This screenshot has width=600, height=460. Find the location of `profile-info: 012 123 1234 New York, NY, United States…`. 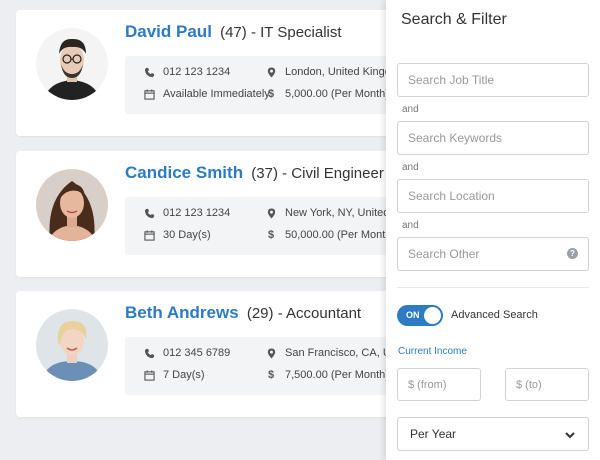

profile-info: 012 123 1234 New York, NY, United States… is located at coordinates (255, 226).